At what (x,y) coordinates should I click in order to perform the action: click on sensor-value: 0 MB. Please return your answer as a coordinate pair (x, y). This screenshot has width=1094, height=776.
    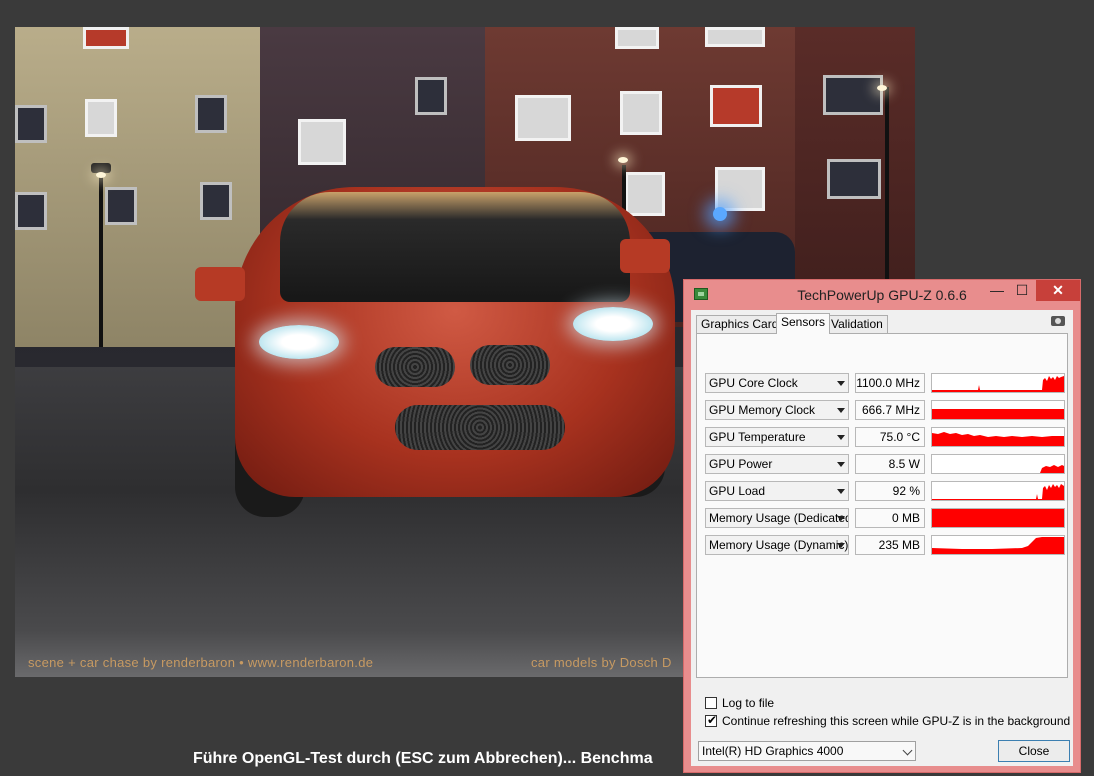
    Looking at the image, I should click on (890, 518).